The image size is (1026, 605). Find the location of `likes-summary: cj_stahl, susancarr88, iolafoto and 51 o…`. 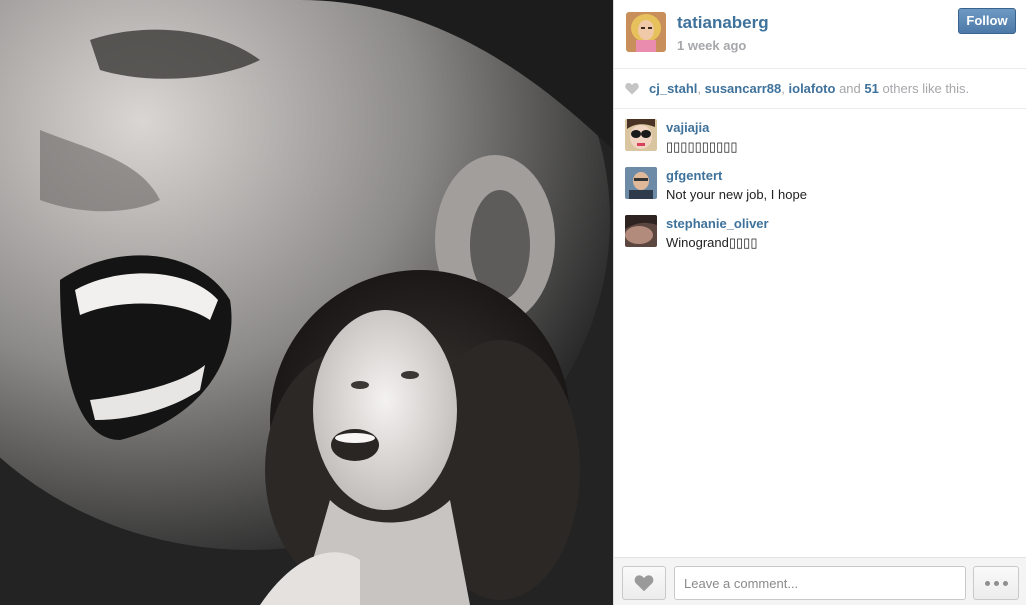

likes-summary: cj_stahl, susancarr88, iolafoto and 51 o… is located at coordinates (820, 89).